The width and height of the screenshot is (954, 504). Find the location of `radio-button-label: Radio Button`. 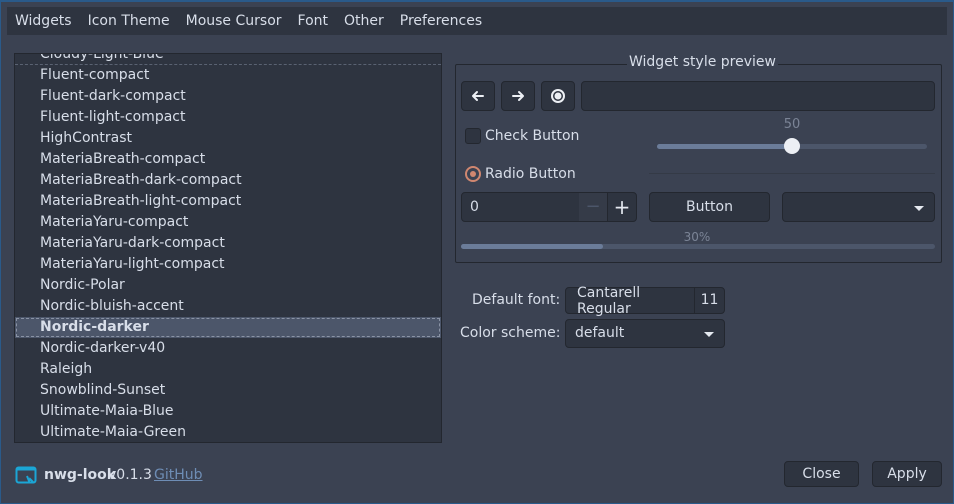

radio-button-label: Radio Button is located at coordinates (530, 174).